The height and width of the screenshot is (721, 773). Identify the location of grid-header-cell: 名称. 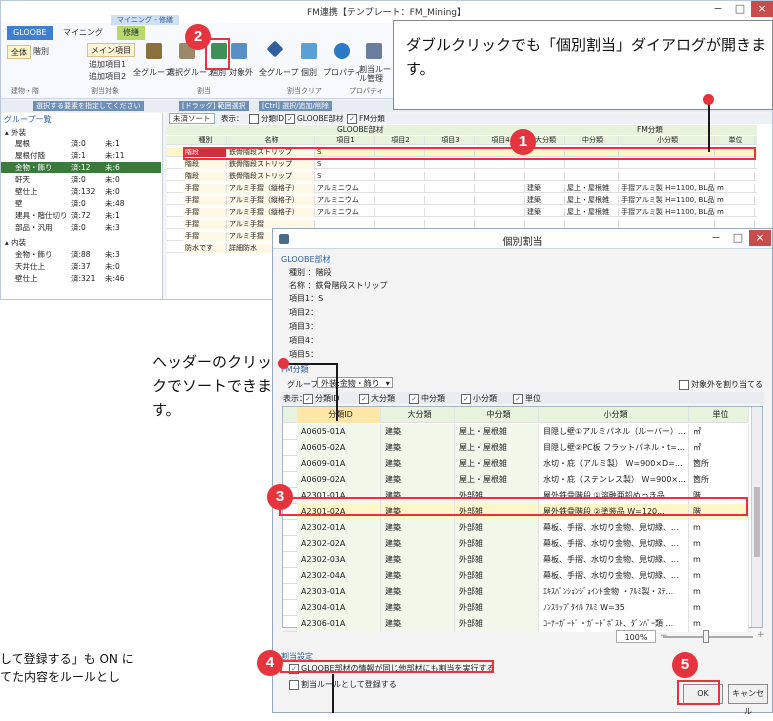
(271, 140).